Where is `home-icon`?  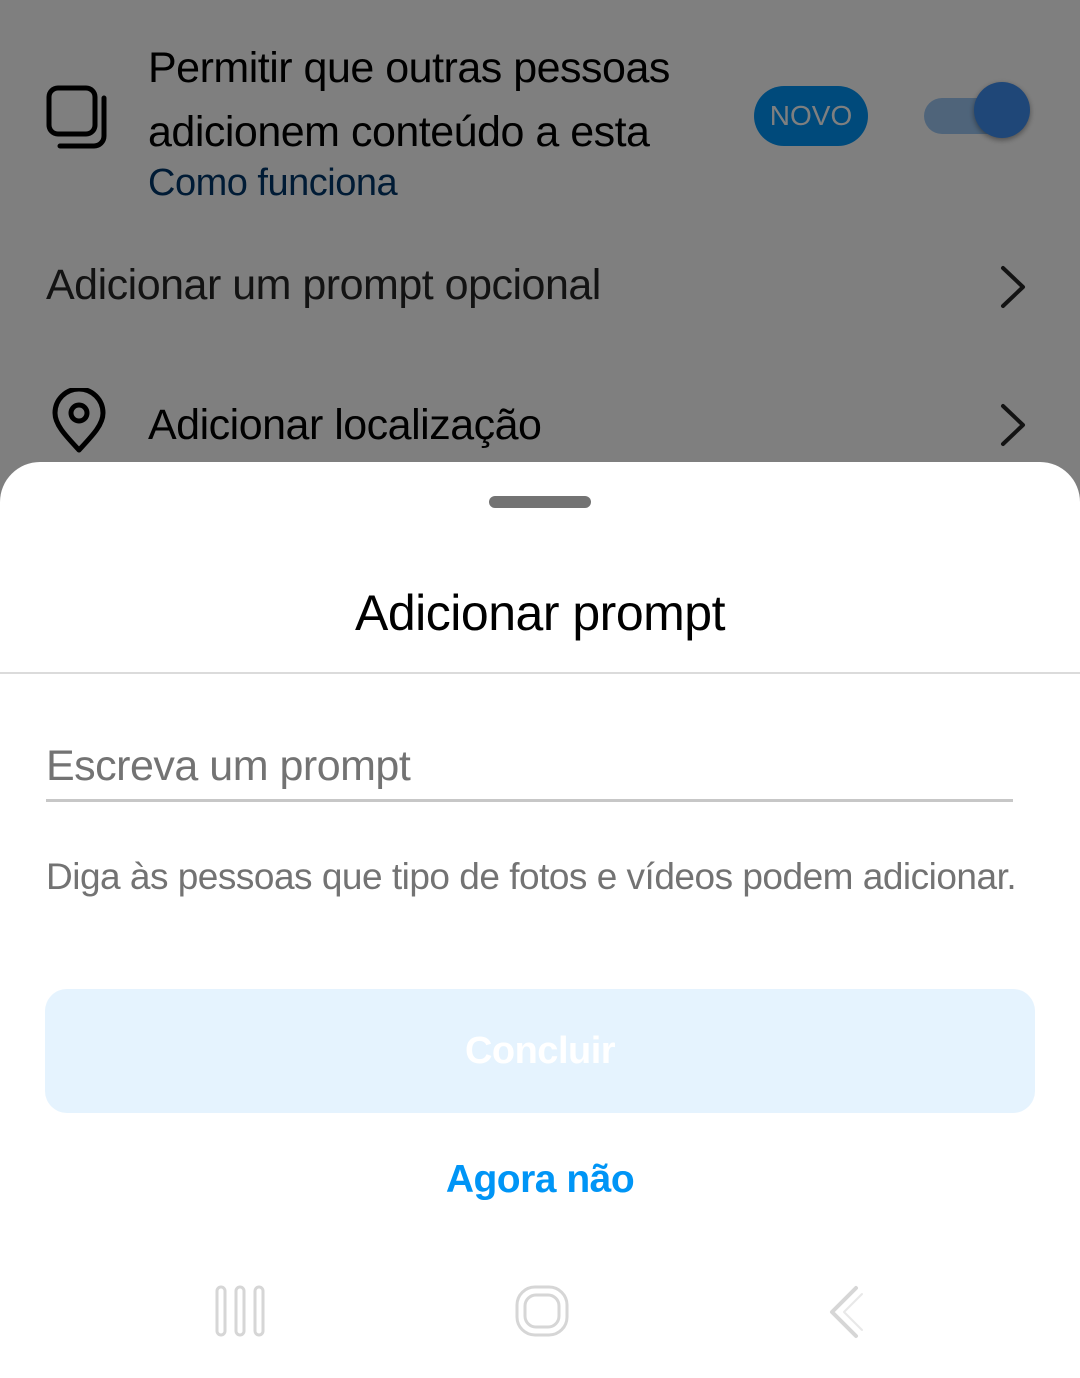
home-icon is located at coordinates (542, 1311).